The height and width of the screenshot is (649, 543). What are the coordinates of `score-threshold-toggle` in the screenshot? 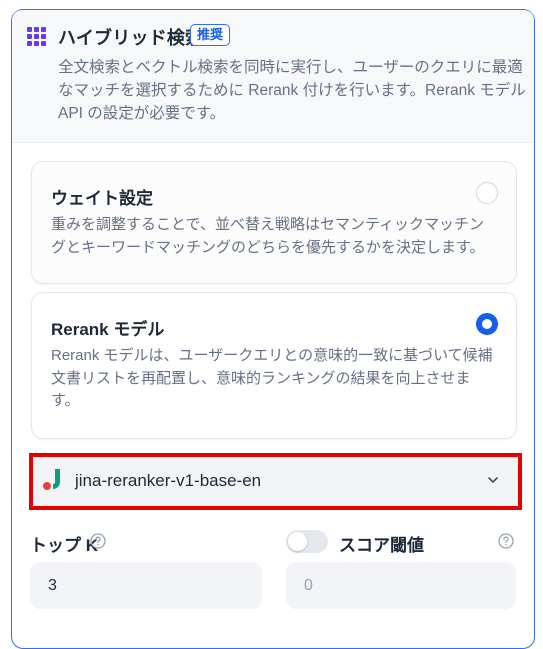 It's located at (307, 541).